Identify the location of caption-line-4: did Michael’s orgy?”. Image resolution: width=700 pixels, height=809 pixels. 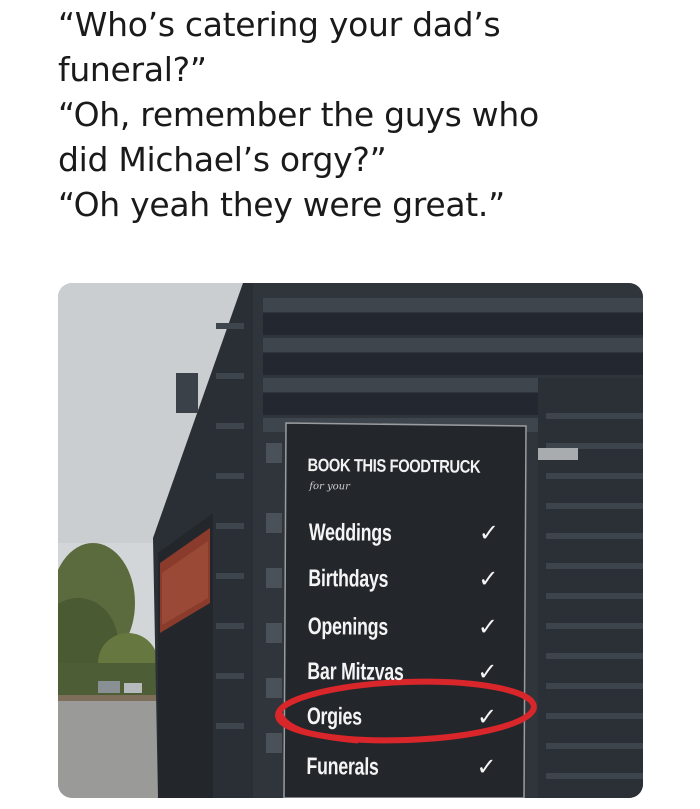
(222, 159).